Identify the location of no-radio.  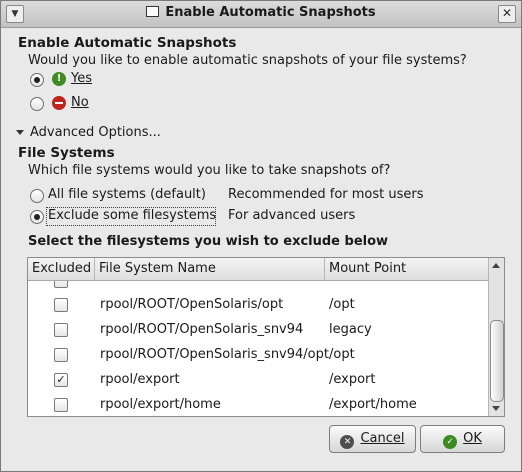
(37, 104).